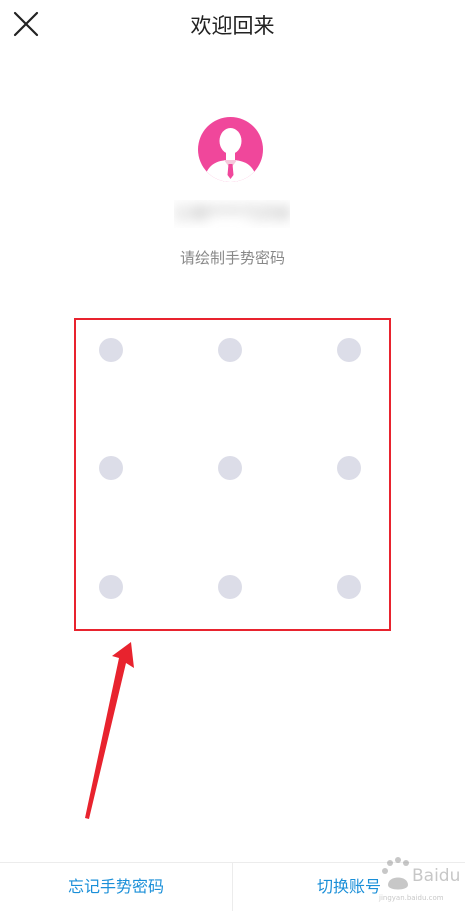  What do you see at coordinates (232, 26) in the screenshot?
I see `page-title: 欢迎回来` at bounding box center [232, 26].